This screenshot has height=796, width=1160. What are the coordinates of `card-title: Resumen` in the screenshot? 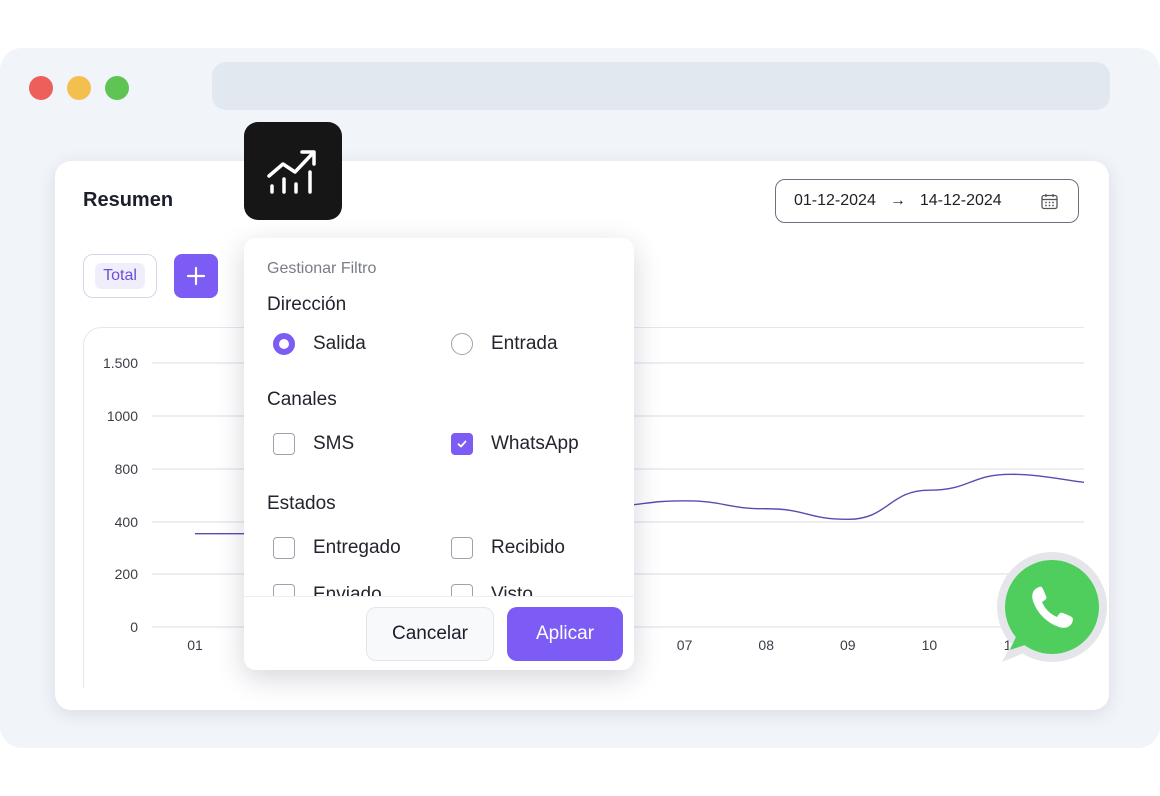 It's located at (128, 200).